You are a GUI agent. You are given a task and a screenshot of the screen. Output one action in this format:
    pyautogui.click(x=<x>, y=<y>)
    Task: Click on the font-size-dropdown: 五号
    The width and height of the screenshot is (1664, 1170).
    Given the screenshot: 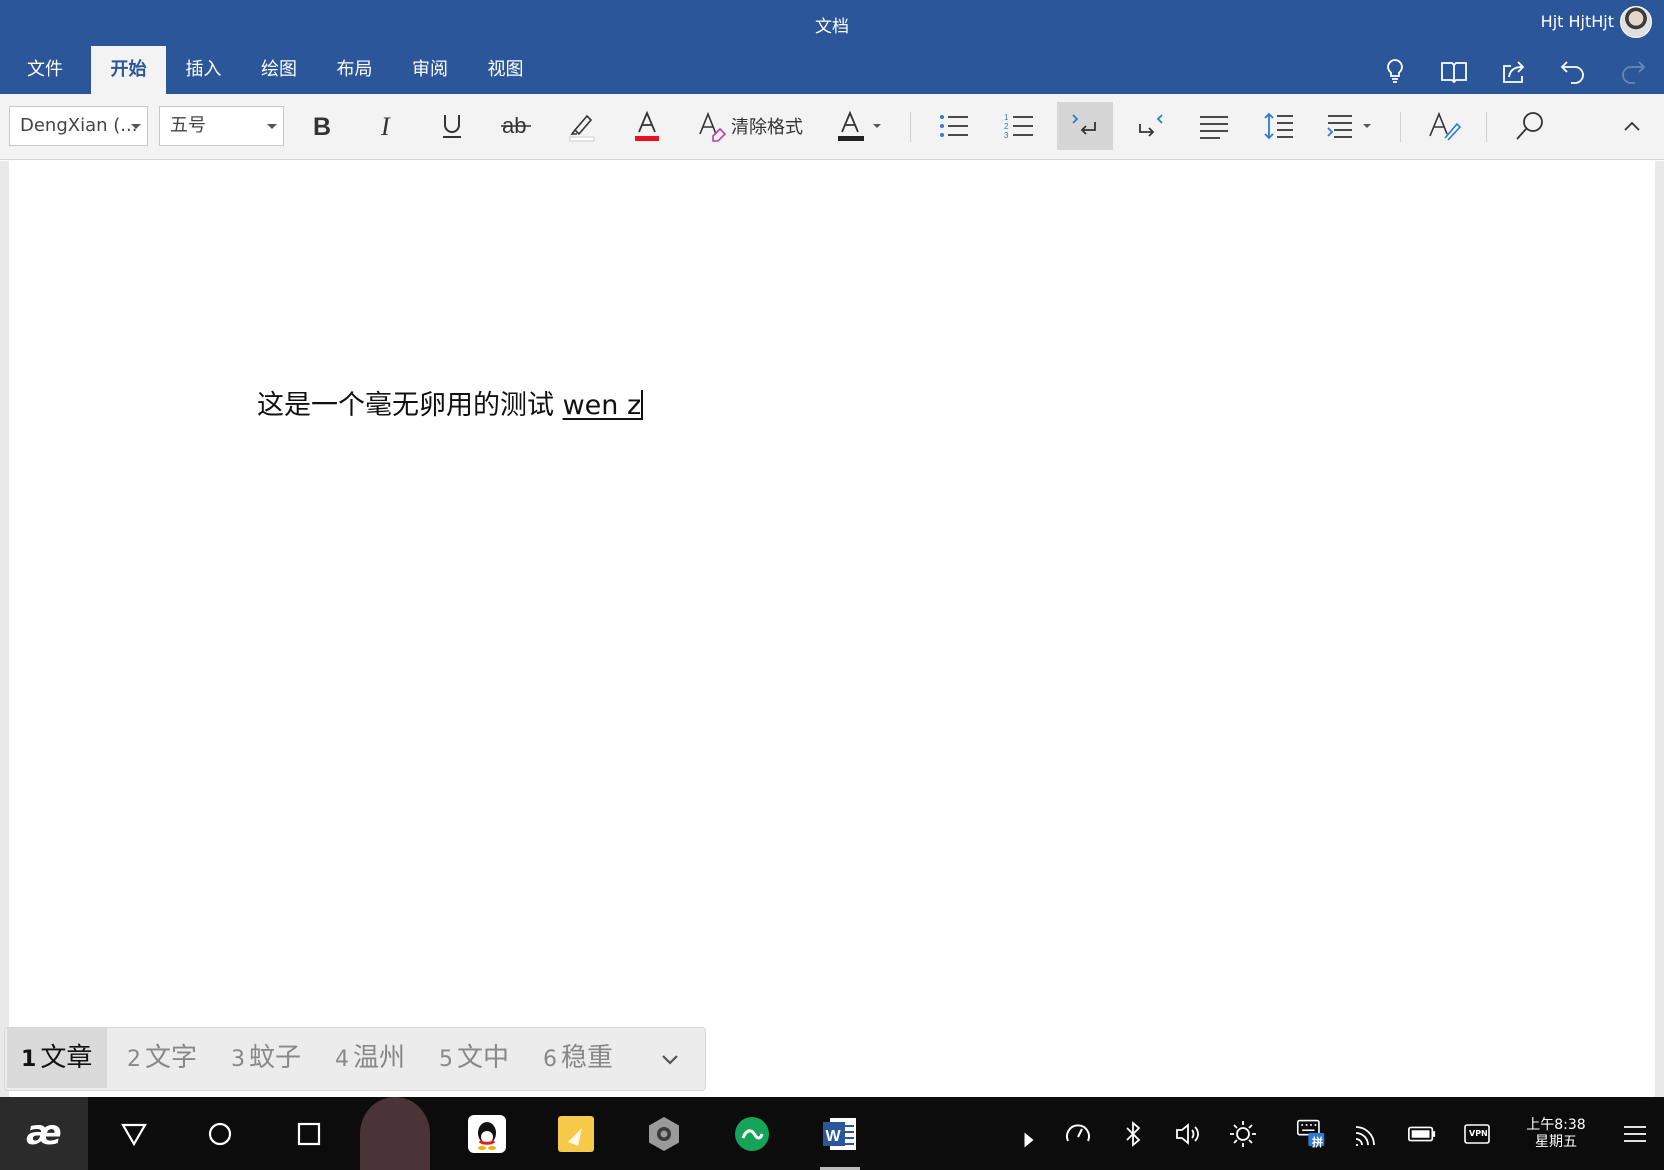 What is the action you would take?
    pyautogui.click(x=221, y=126)
    